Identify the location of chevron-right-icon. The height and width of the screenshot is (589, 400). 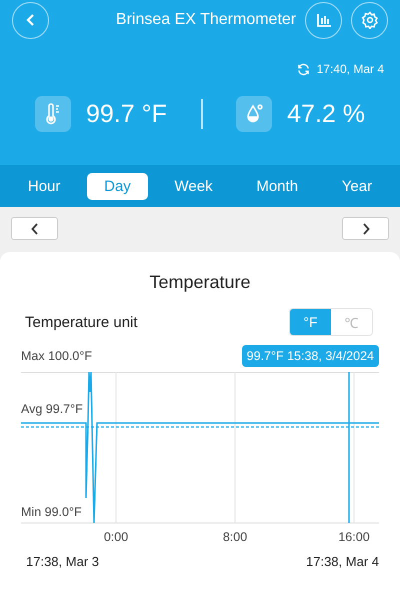
(366, 228).